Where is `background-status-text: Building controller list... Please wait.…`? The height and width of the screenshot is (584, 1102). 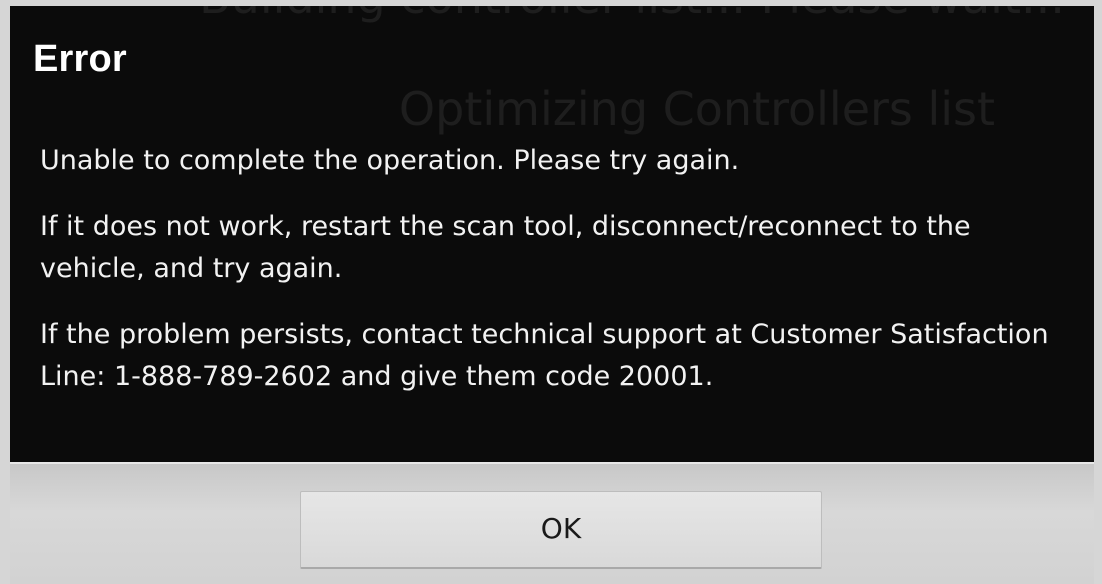 background-status-text: Building controller list... Please wait.… is located at coordinates (552, 15).